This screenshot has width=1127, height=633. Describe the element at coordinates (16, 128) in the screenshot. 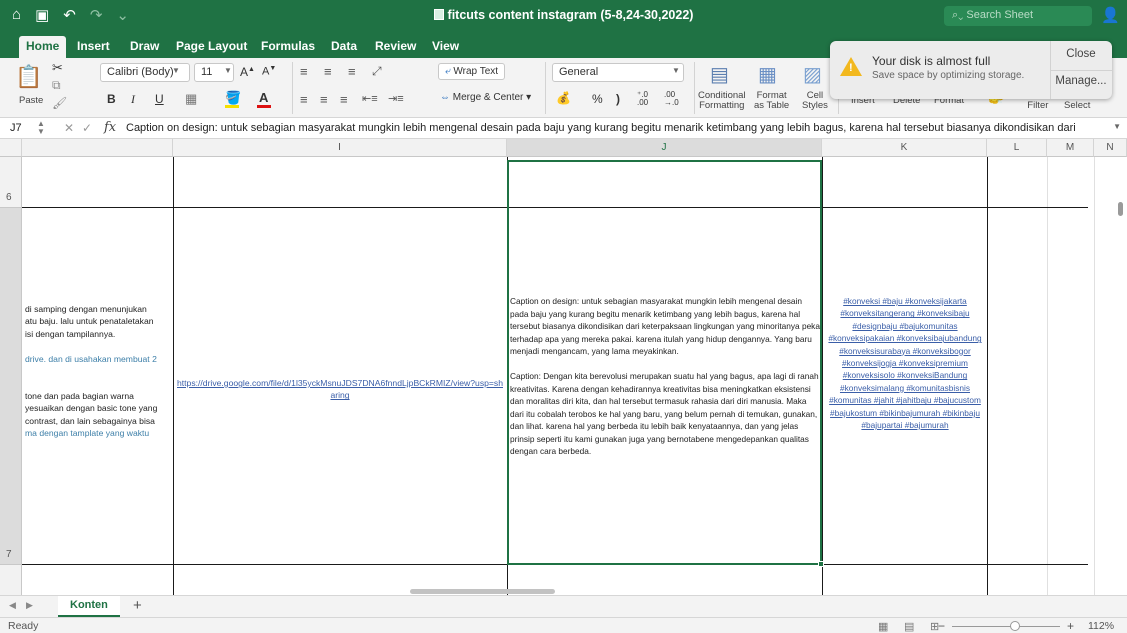

I see `name-box: J7` at that location.